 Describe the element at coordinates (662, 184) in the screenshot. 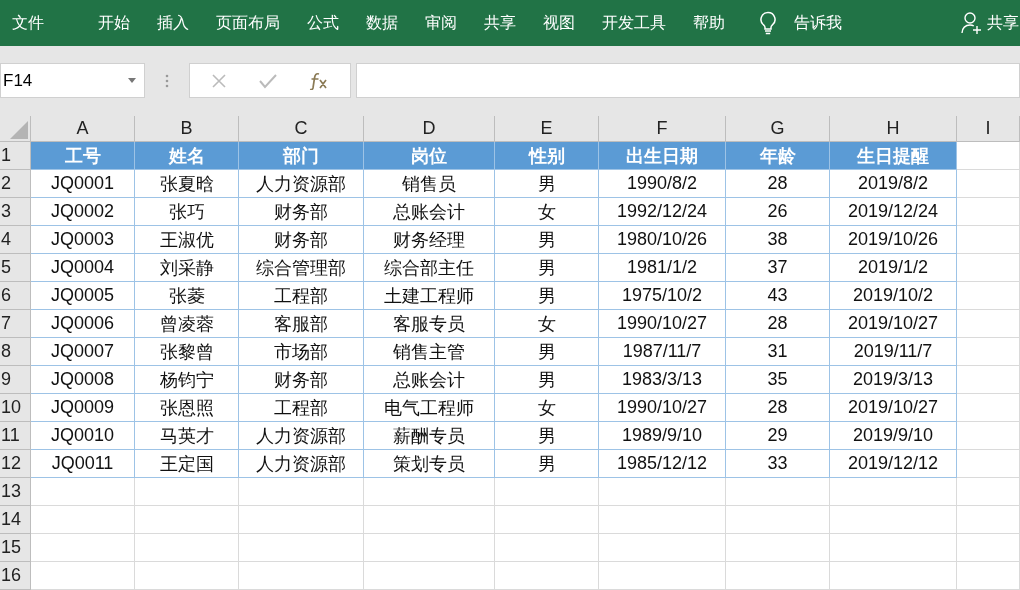

I see `table-cell: 1990/8/2` at that location.